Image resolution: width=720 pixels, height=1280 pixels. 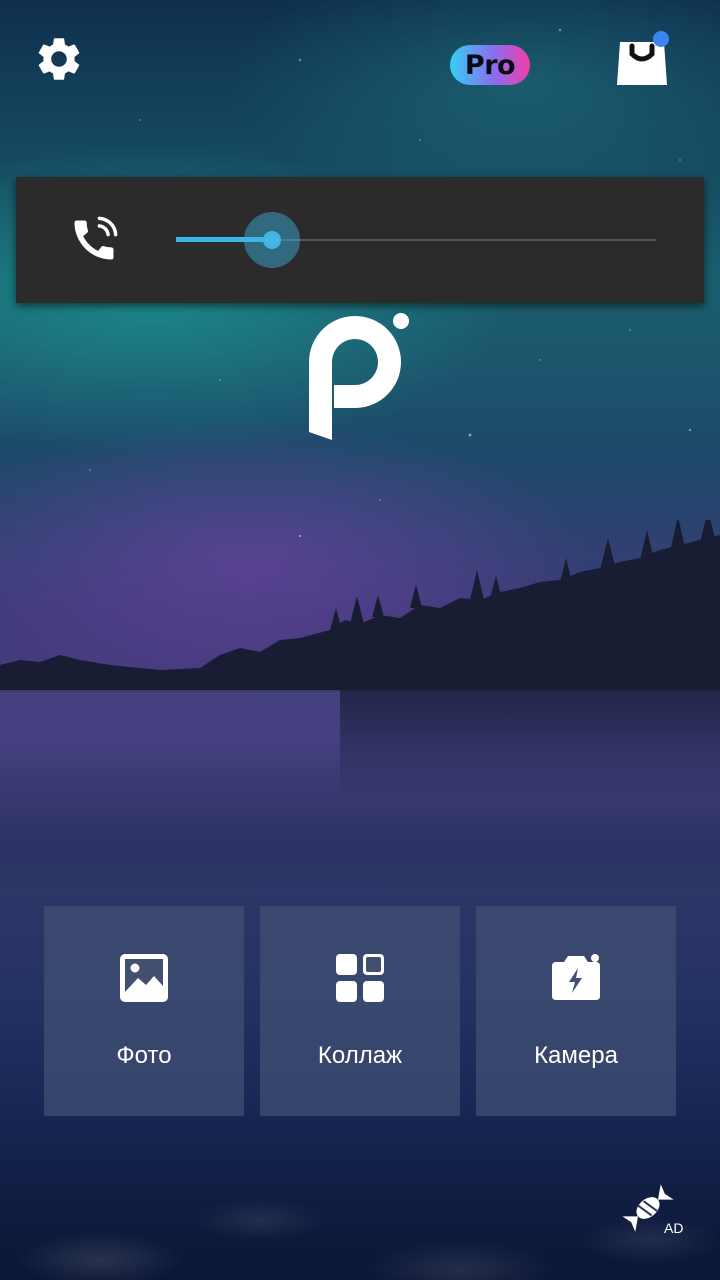 What do you see at coordinates (144, 1011) in the screenshot?
I see `photo-tile: Фото` at bounding box center [144, 1011].